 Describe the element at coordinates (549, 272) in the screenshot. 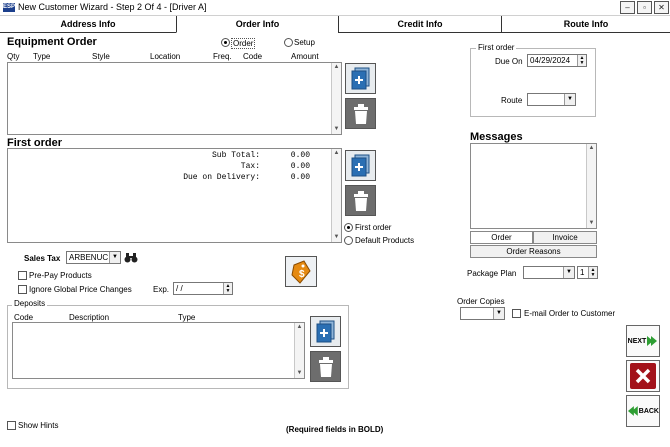

I see `package-plan-select: ▼` at that location.